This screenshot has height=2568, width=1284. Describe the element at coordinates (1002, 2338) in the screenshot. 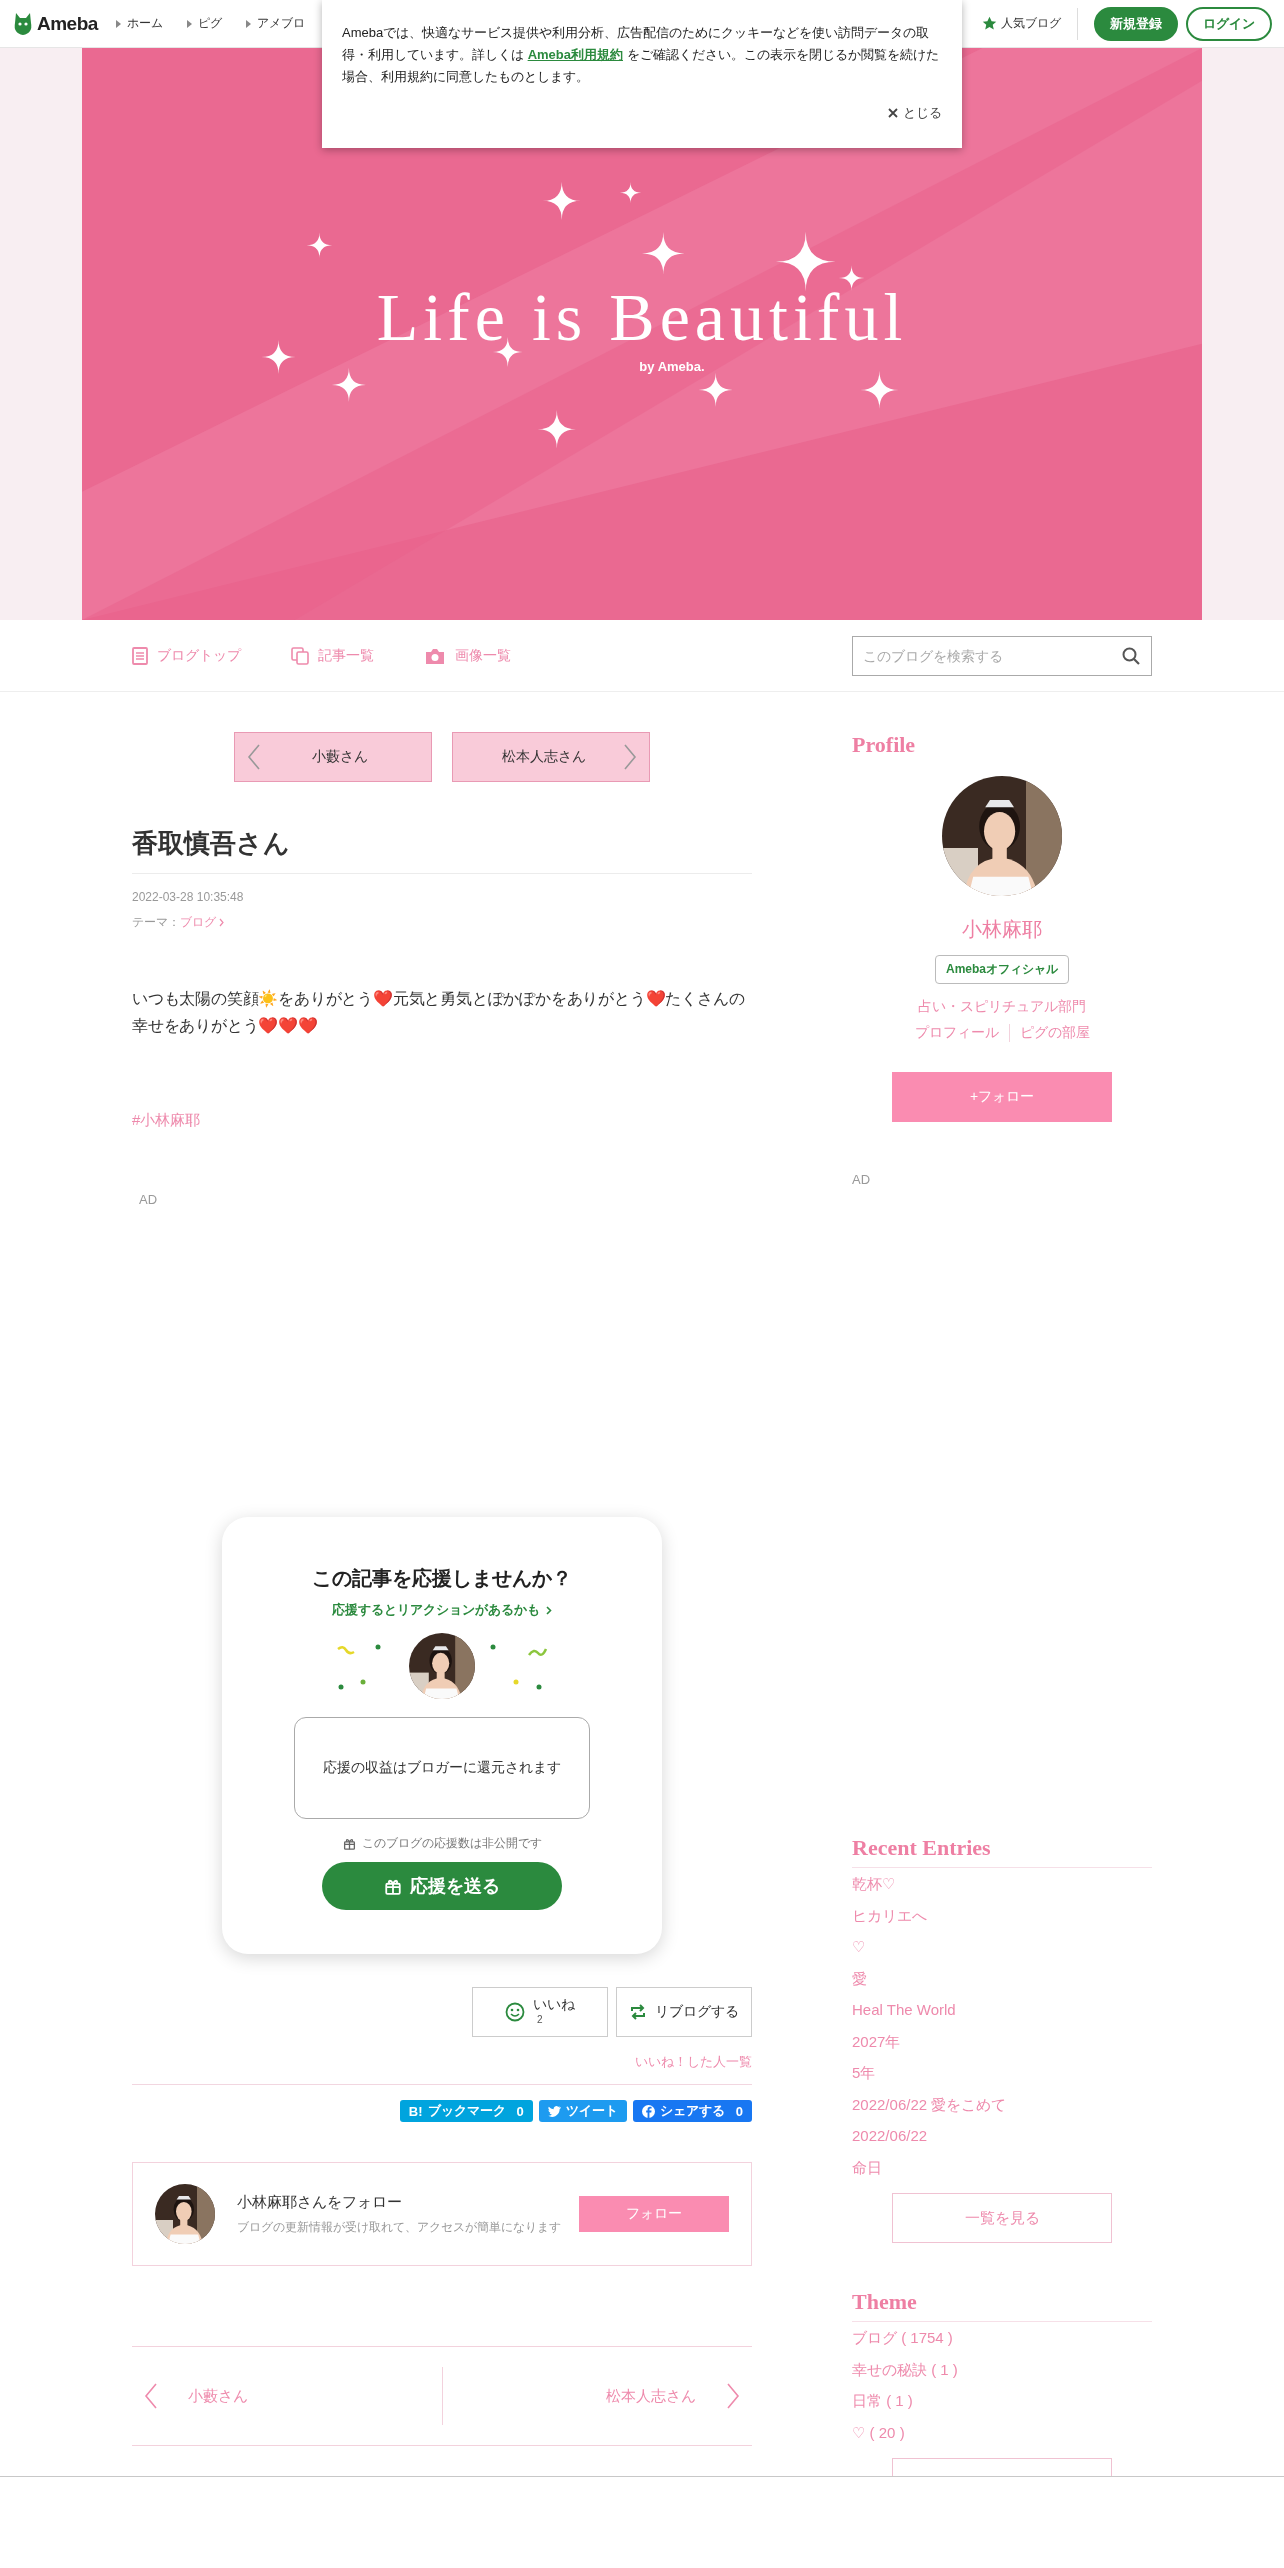

I see `theme-entry-link: ブログ ( 1754 )` at that location.